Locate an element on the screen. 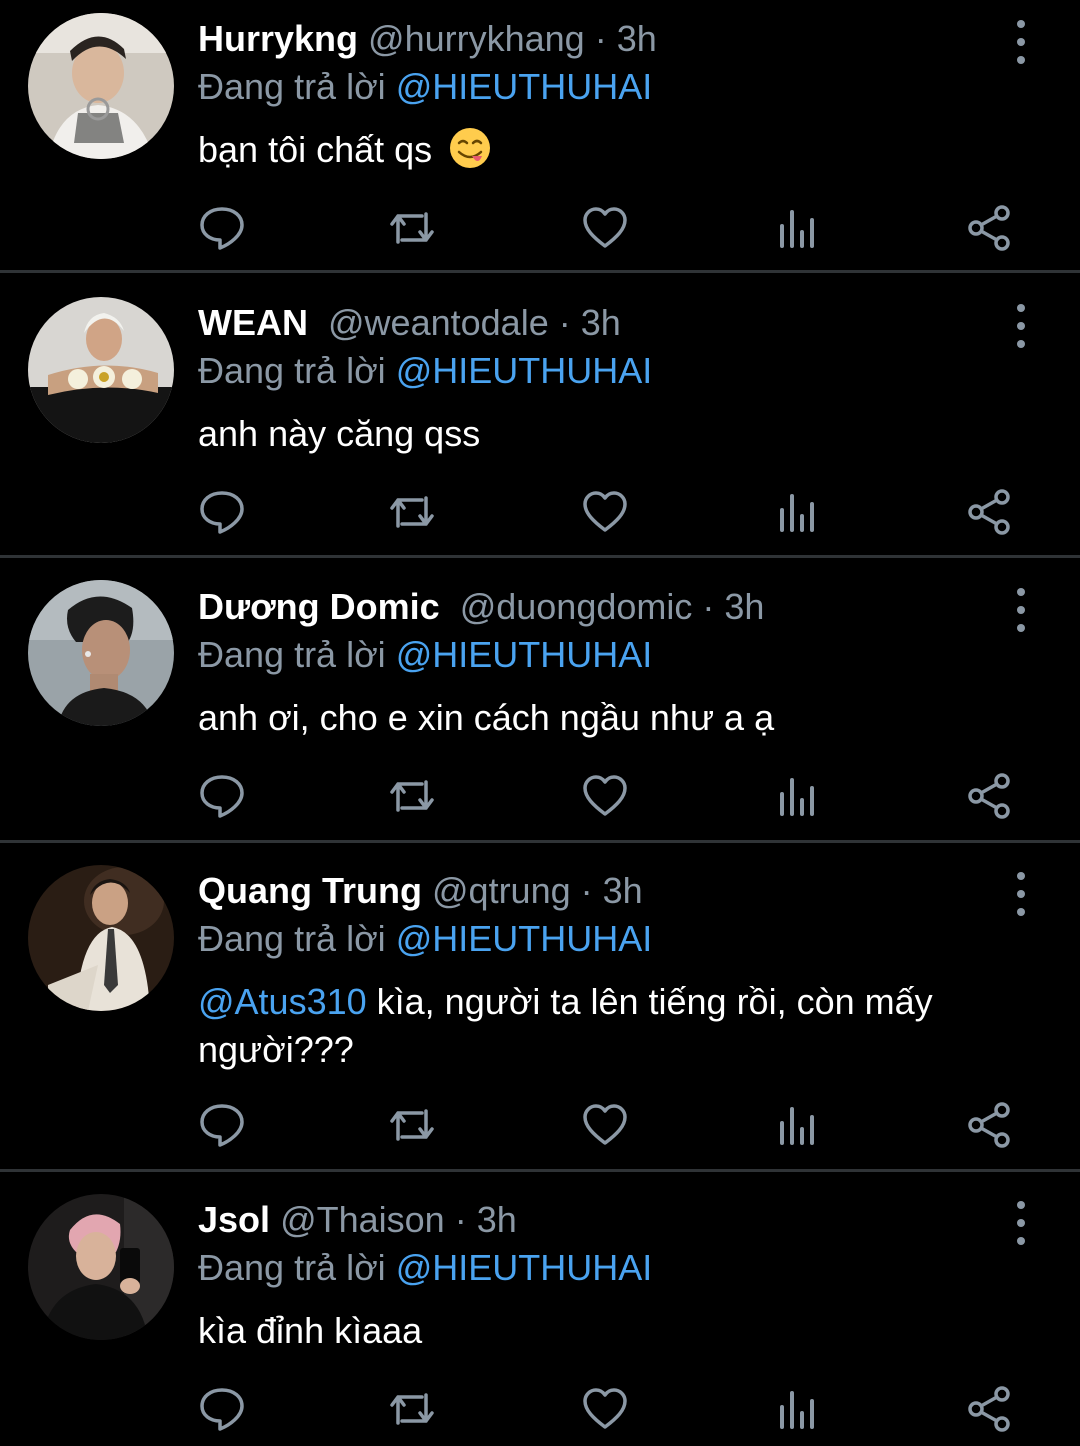 This screenshot has height=1446, width=1080. reply-header: Quang Trung @qtrung · 3h is located at coordinates (420, 891).